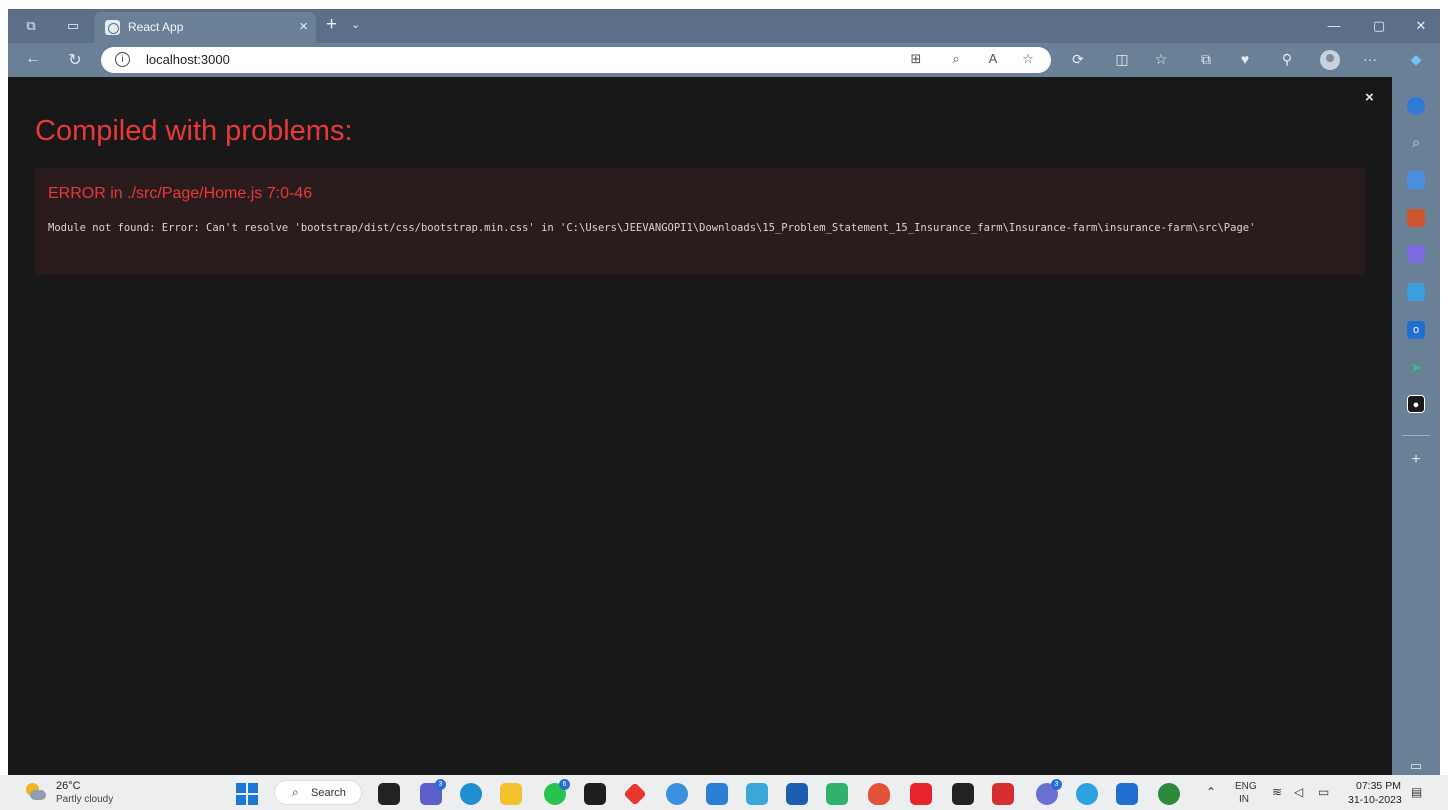  I want to click on copilot-icon: ◆, so click(1416, 59).